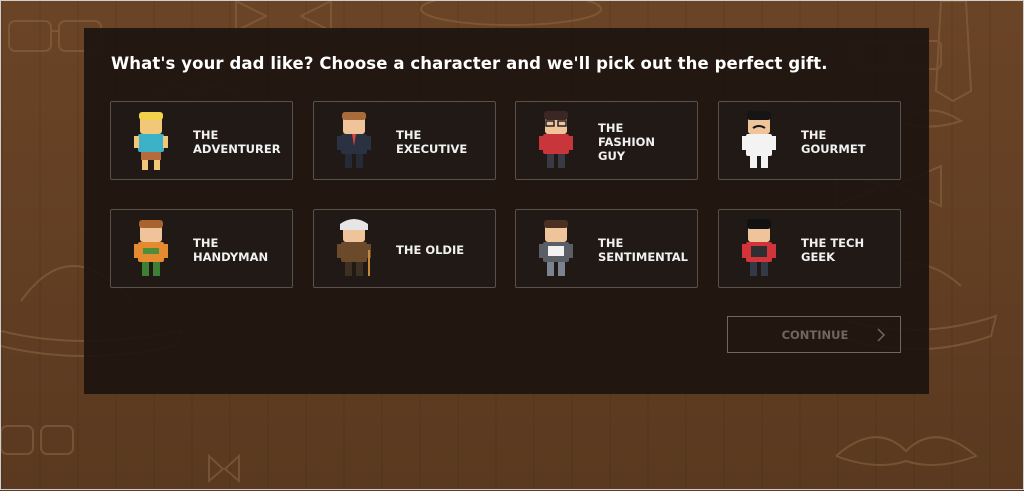 This screenshot has width=1024, height=491. I want to click on character-card-fashion-guy: THE FASHION GUY, so click(606, 140).